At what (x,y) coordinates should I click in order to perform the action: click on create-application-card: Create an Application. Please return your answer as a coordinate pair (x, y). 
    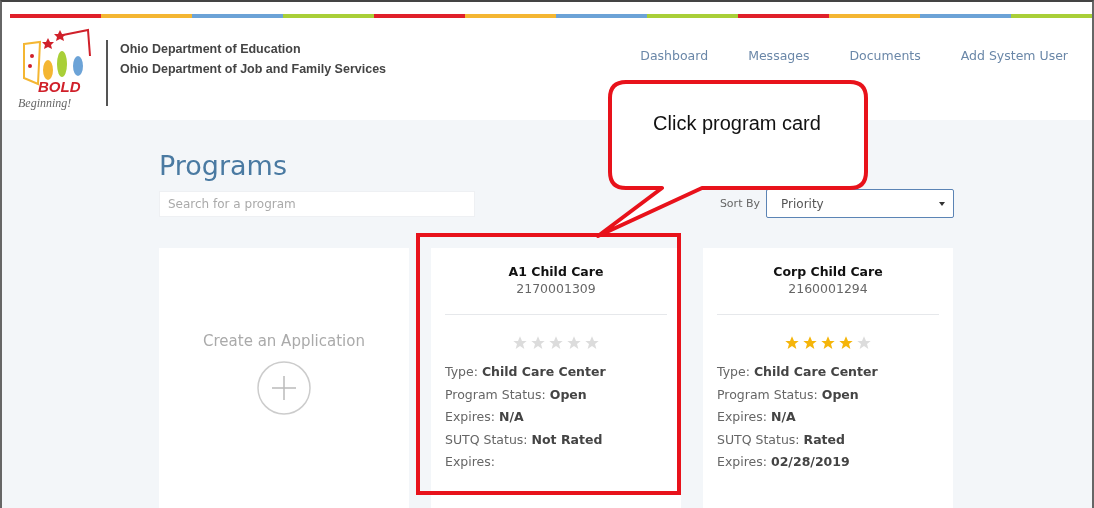
    Looking at the image, I should click on (284, 378).